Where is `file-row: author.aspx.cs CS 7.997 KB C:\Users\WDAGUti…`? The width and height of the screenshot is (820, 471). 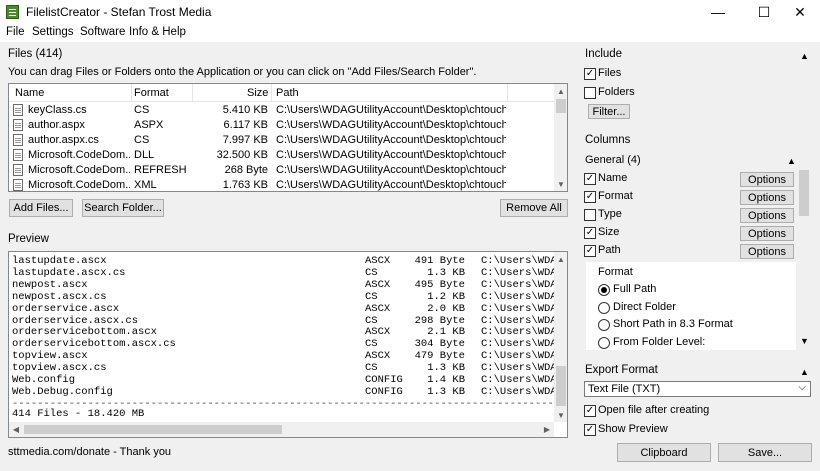 file-row: author.aspx.cs CS 7.997 KB C:\Users\WDAGUti… is located at coordinates (281, 140).